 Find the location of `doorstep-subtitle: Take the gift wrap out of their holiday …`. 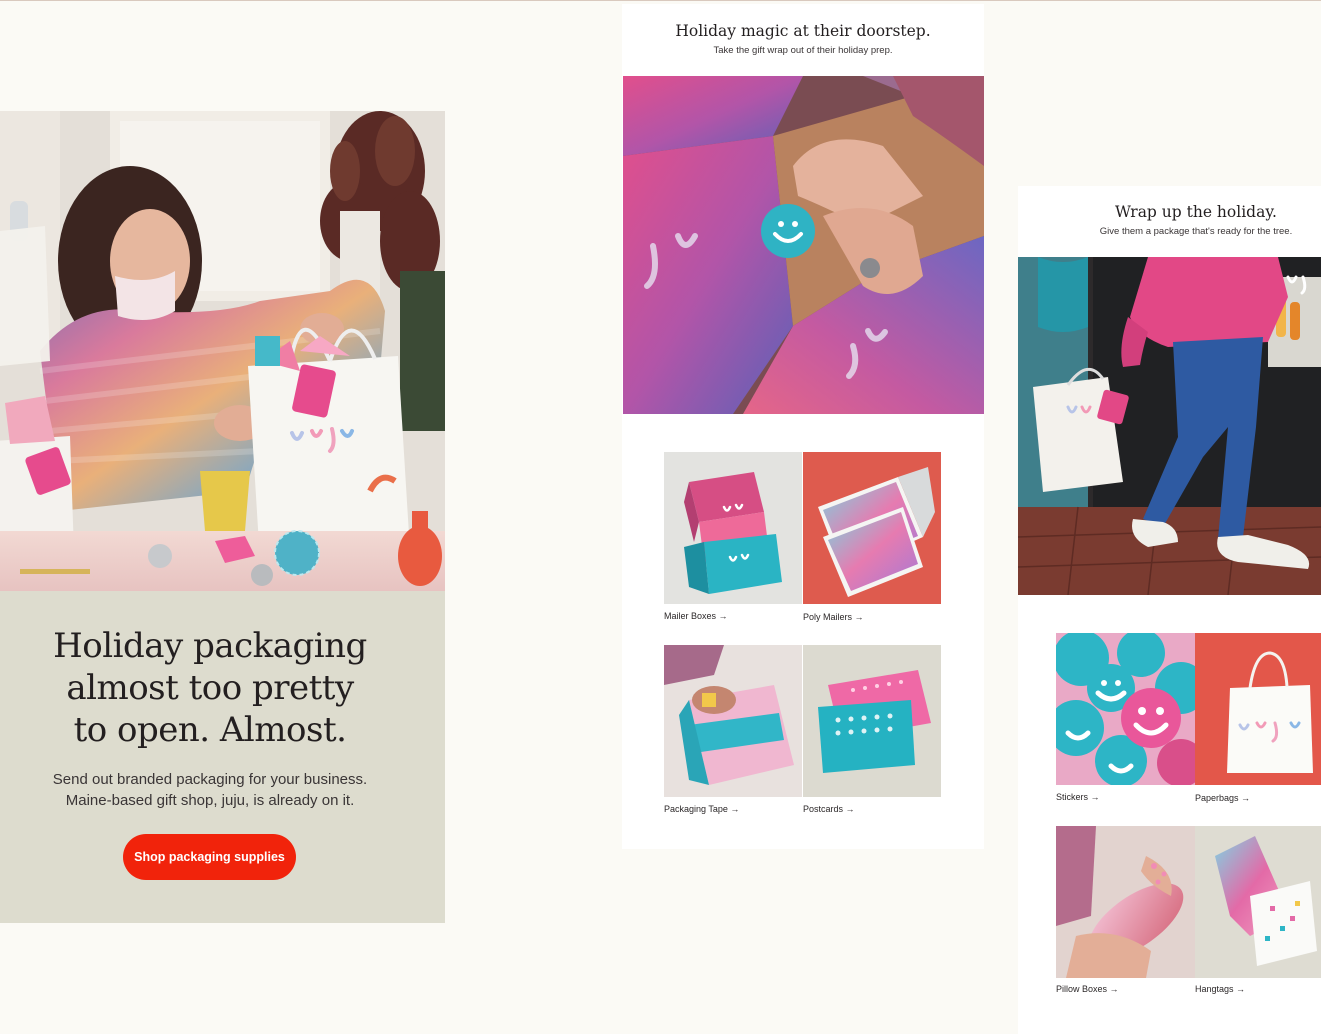

doorstep-subtitle: Take the gift wrap out of their holiday … is located at coordinates (803, 50).